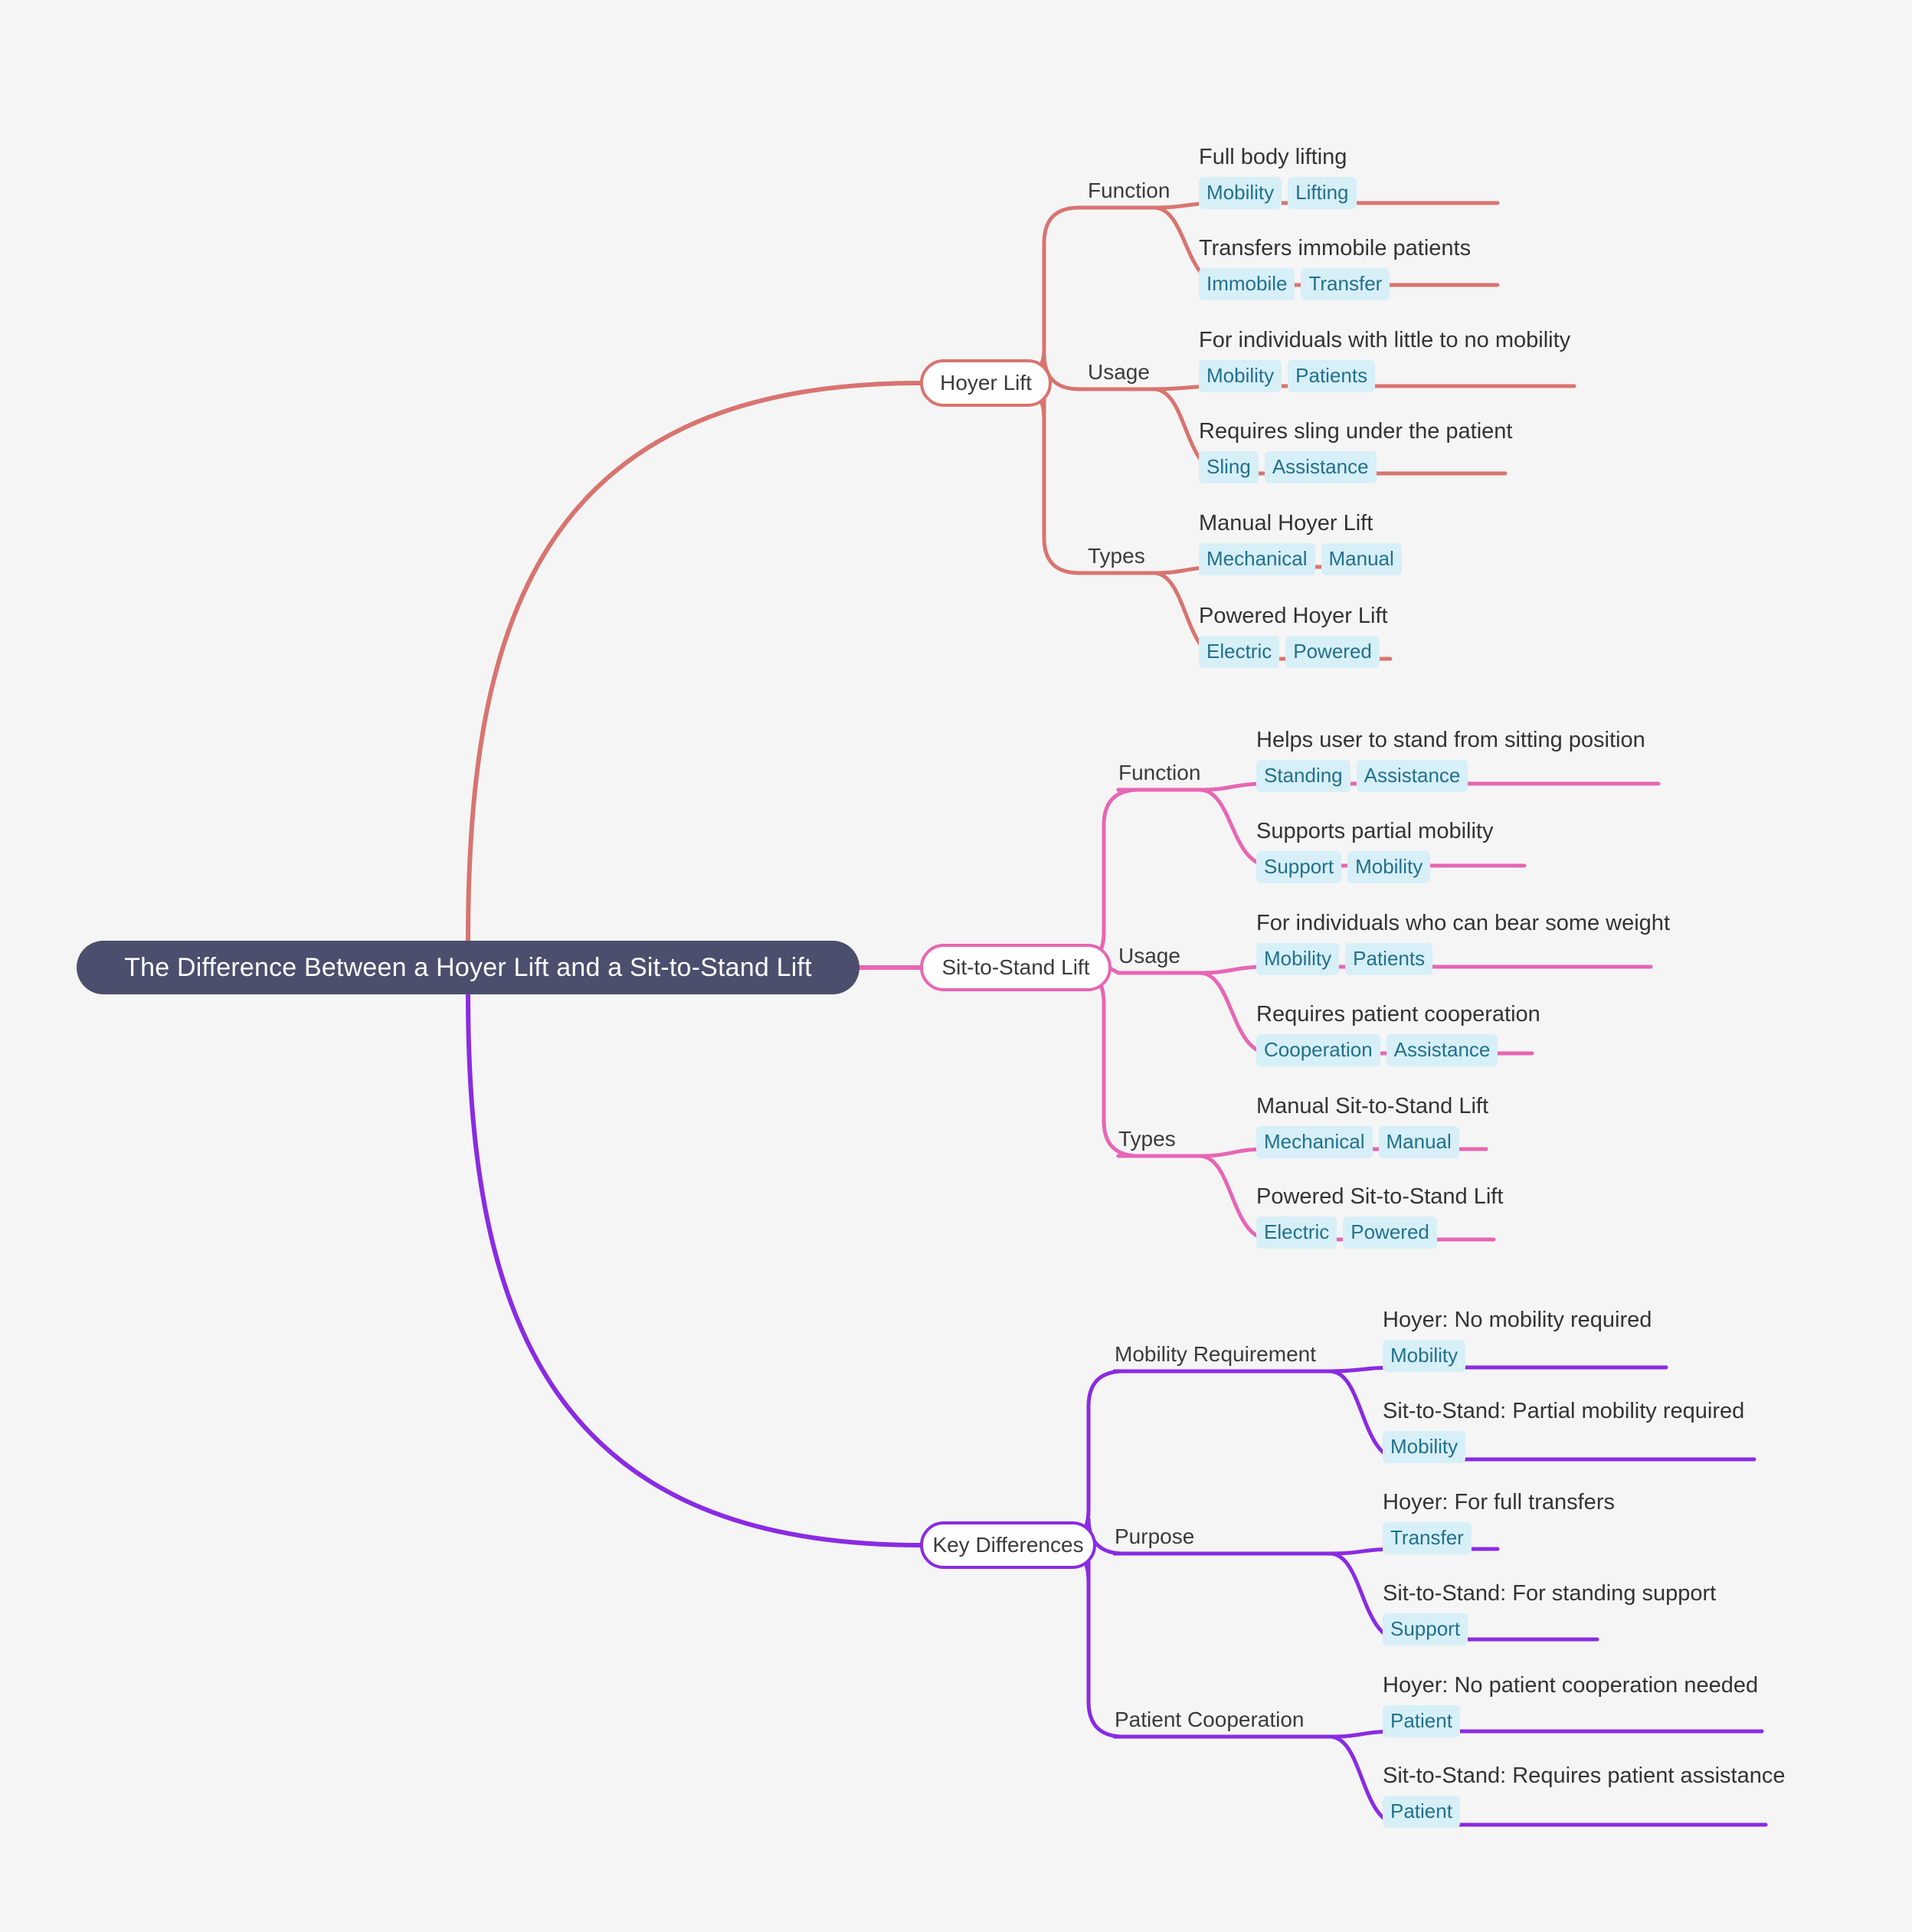  Describe the element at coordinates (1117, 556) in the screenshot. I see `group-label-0-2: Types` at that location.